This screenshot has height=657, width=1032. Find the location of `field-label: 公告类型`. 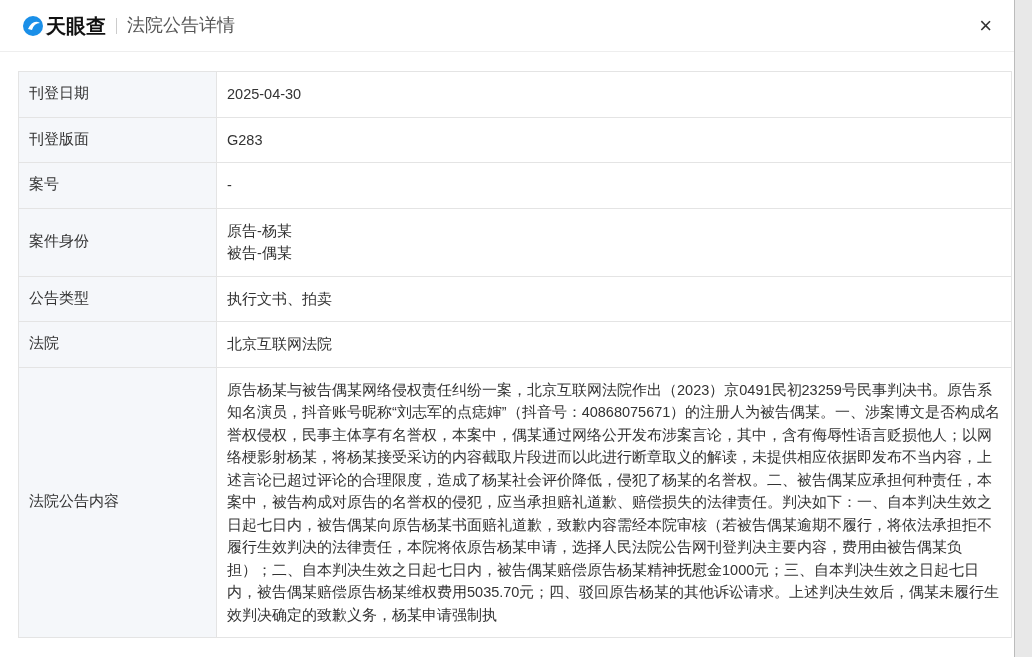

field-label: 公告类型 is located at coordinates (118, 298).